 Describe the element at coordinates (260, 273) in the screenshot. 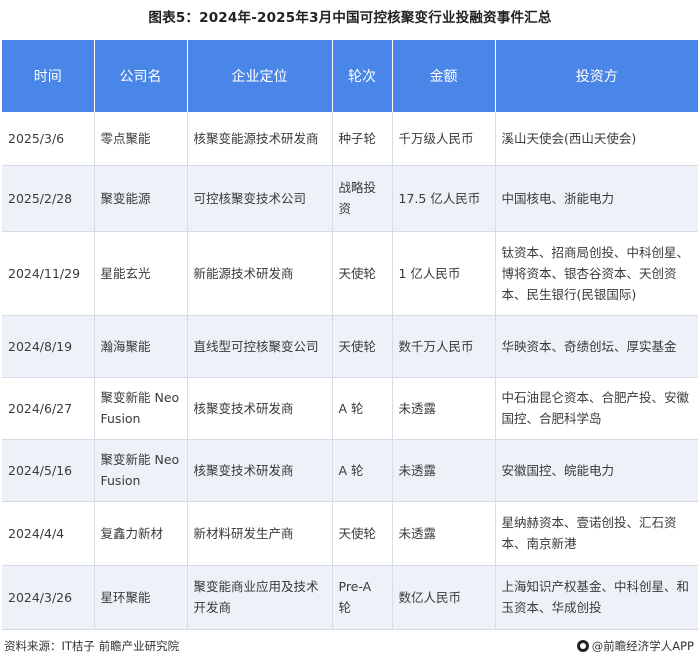

I see `cell-positioning: 新能源技术研发商` at that location.